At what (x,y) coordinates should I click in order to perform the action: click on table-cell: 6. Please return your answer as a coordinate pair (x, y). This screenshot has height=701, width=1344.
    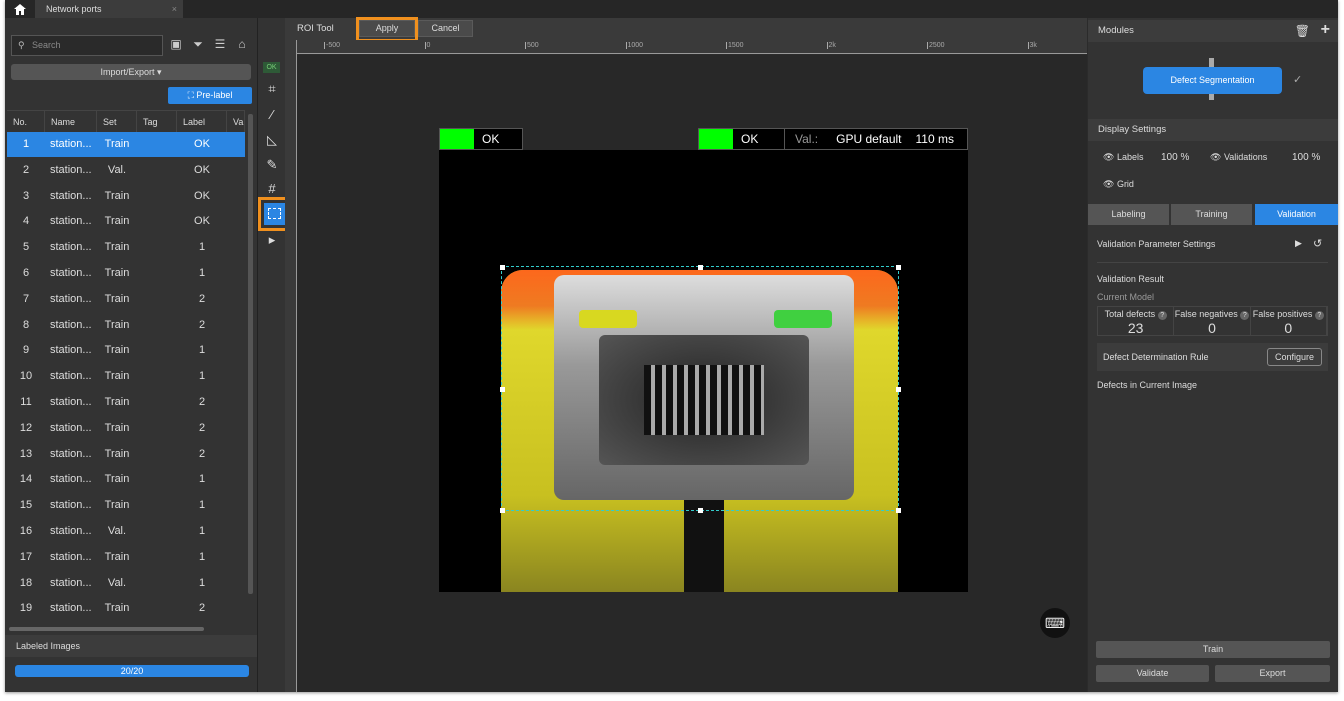
    Looking at the image, I should click on (26, 273).